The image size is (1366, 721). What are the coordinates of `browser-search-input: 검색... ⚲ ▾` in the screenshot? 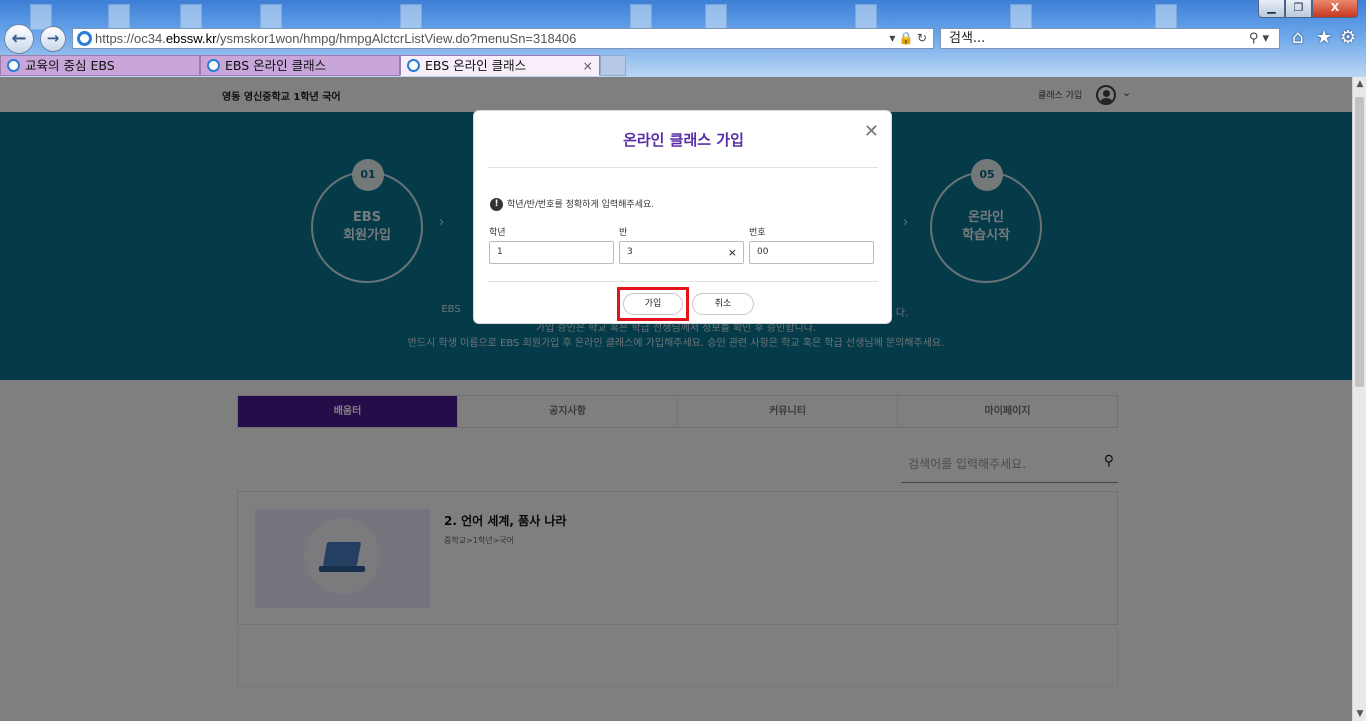 It's located at (1110, 38).